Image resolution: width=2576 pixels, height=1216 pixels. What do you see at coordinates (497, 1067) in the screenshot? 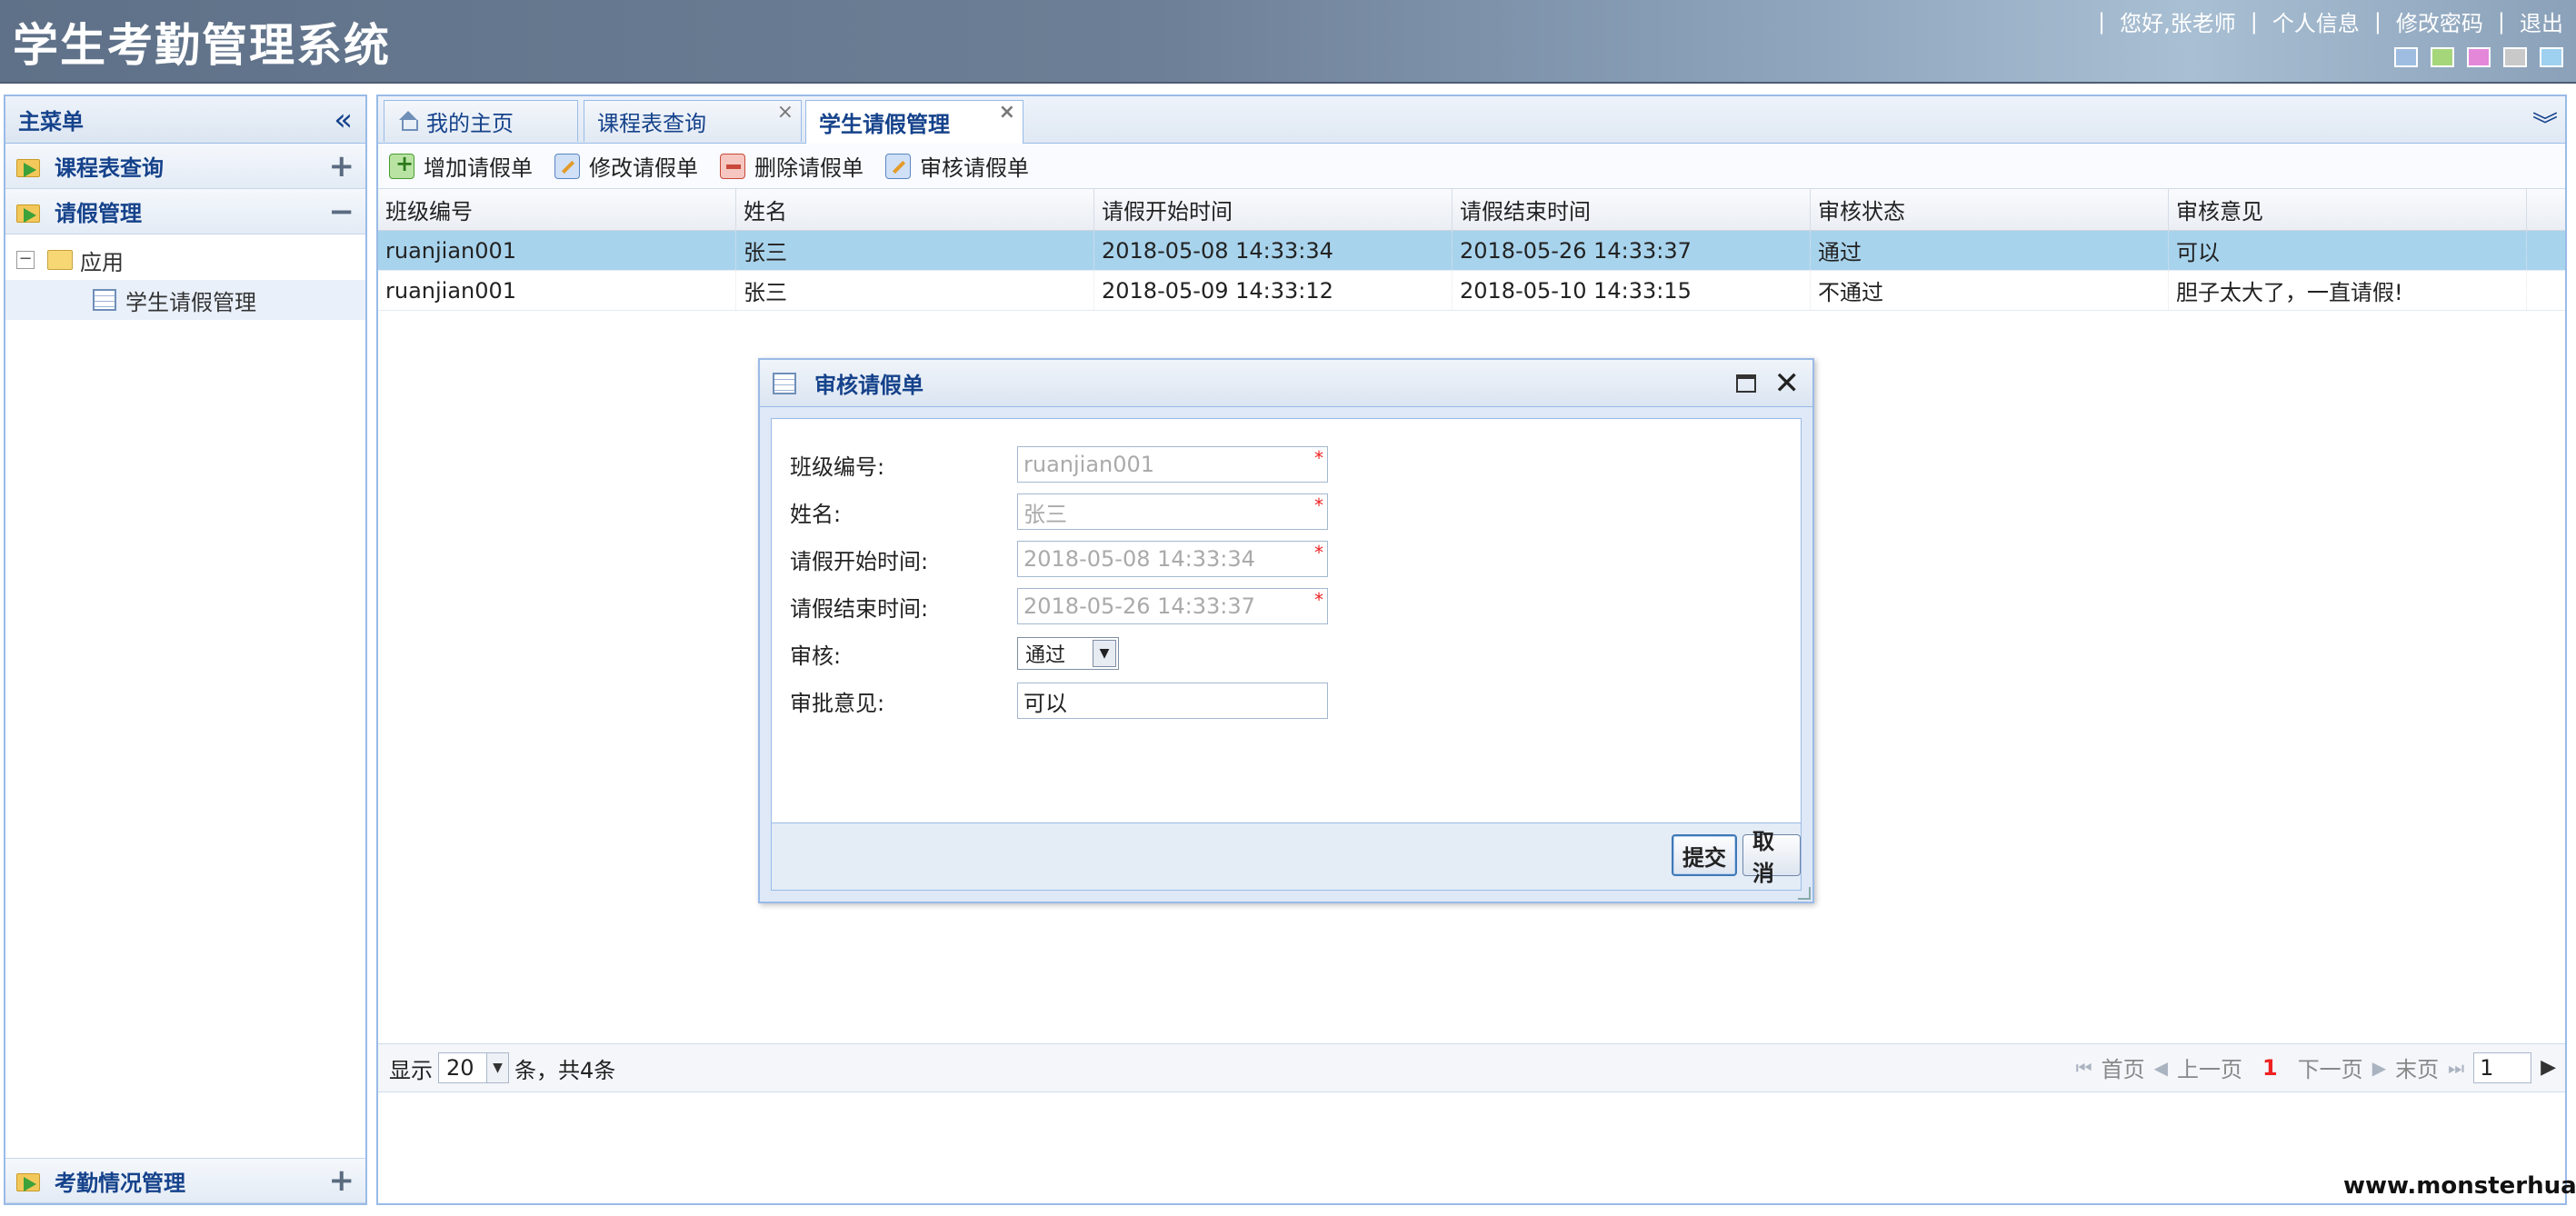
I see `chevron-down-icon: ▼` at bounding box center [497, 1067].